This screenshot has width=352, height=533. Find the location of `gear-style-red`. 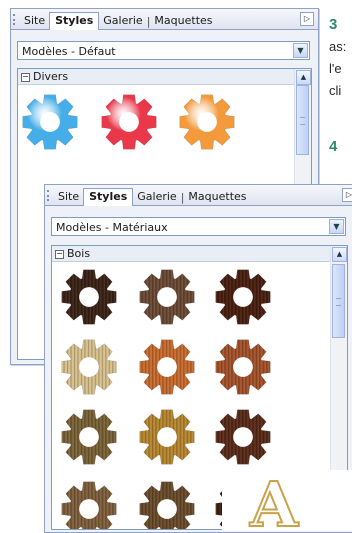

gear-style-red is located at coordinates (129, 122).